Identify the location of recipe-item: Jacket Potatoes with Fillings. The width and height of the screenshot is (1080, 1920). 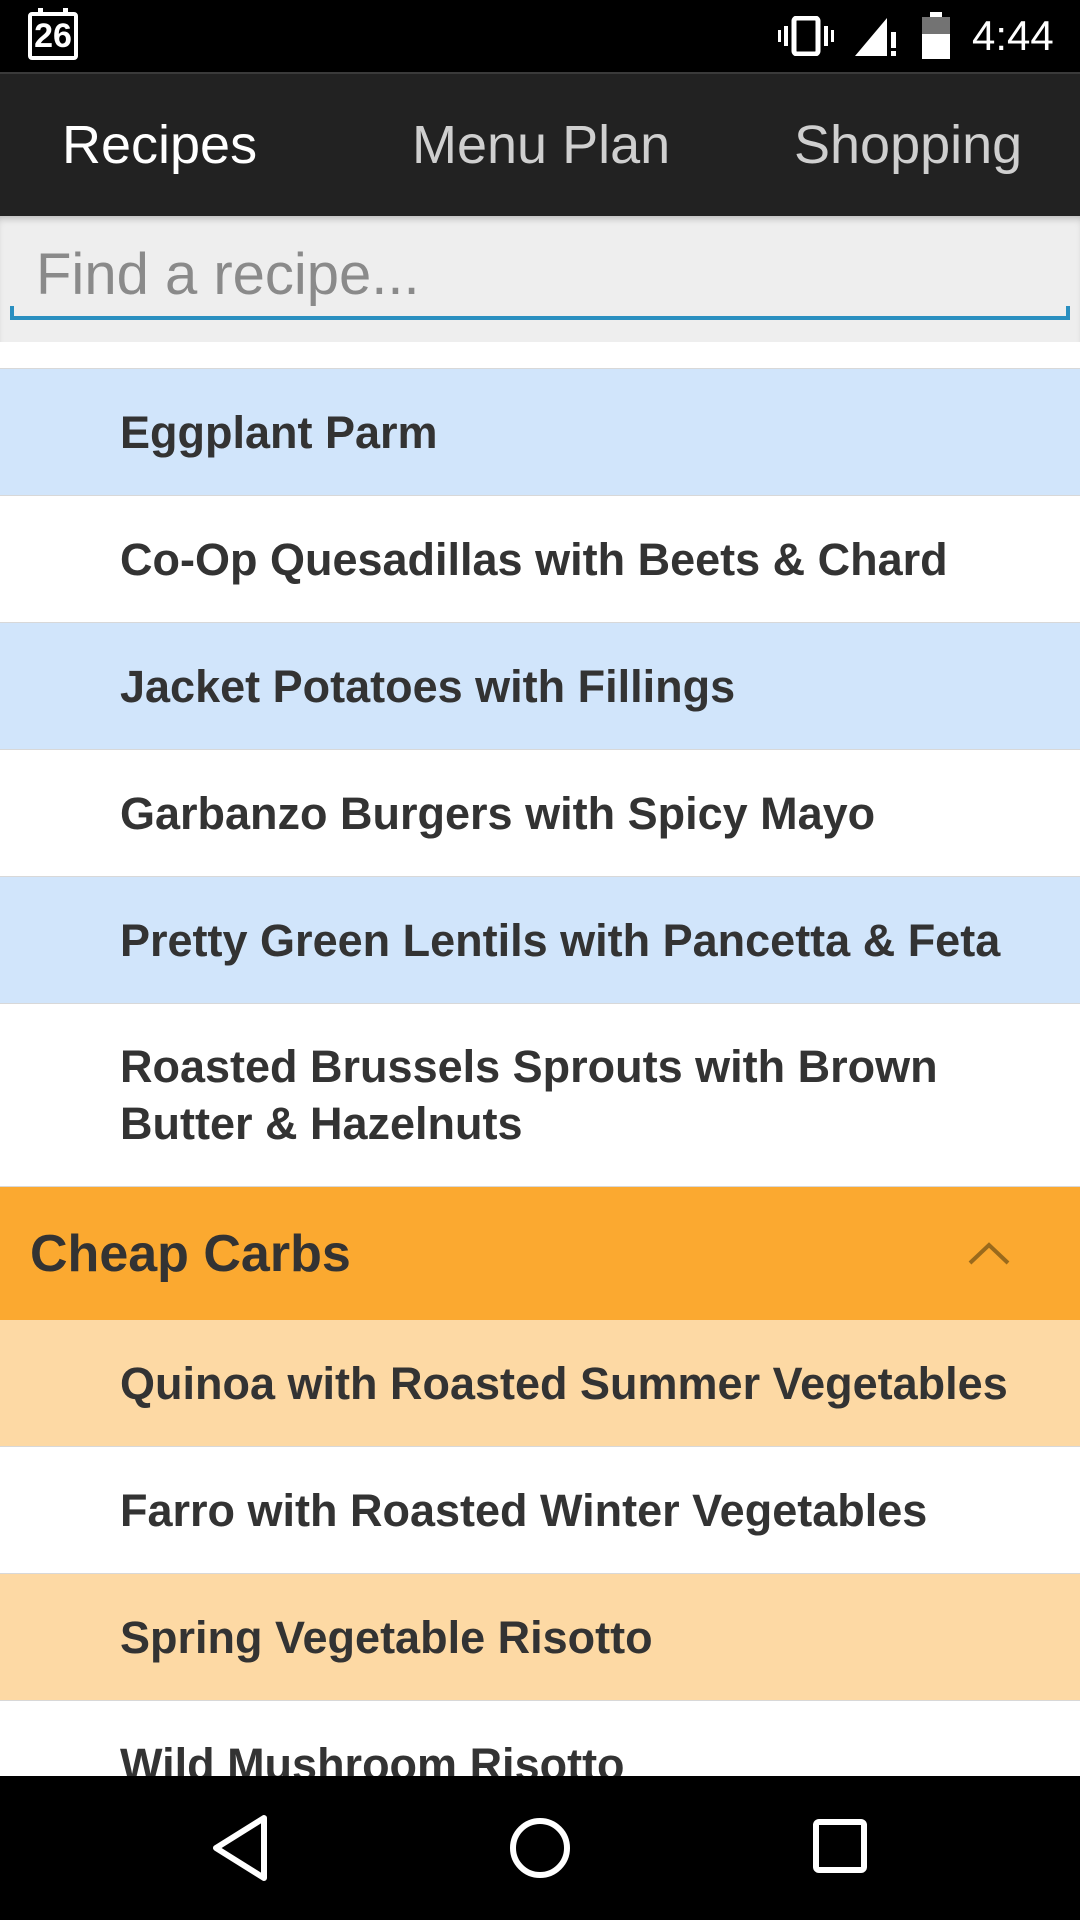
(540, 686).